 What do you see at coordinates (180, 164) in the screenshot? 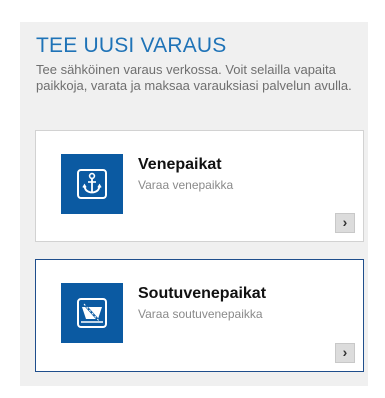
I see `berth-option-title: Venepaikat` at bounding box center [180, 164].